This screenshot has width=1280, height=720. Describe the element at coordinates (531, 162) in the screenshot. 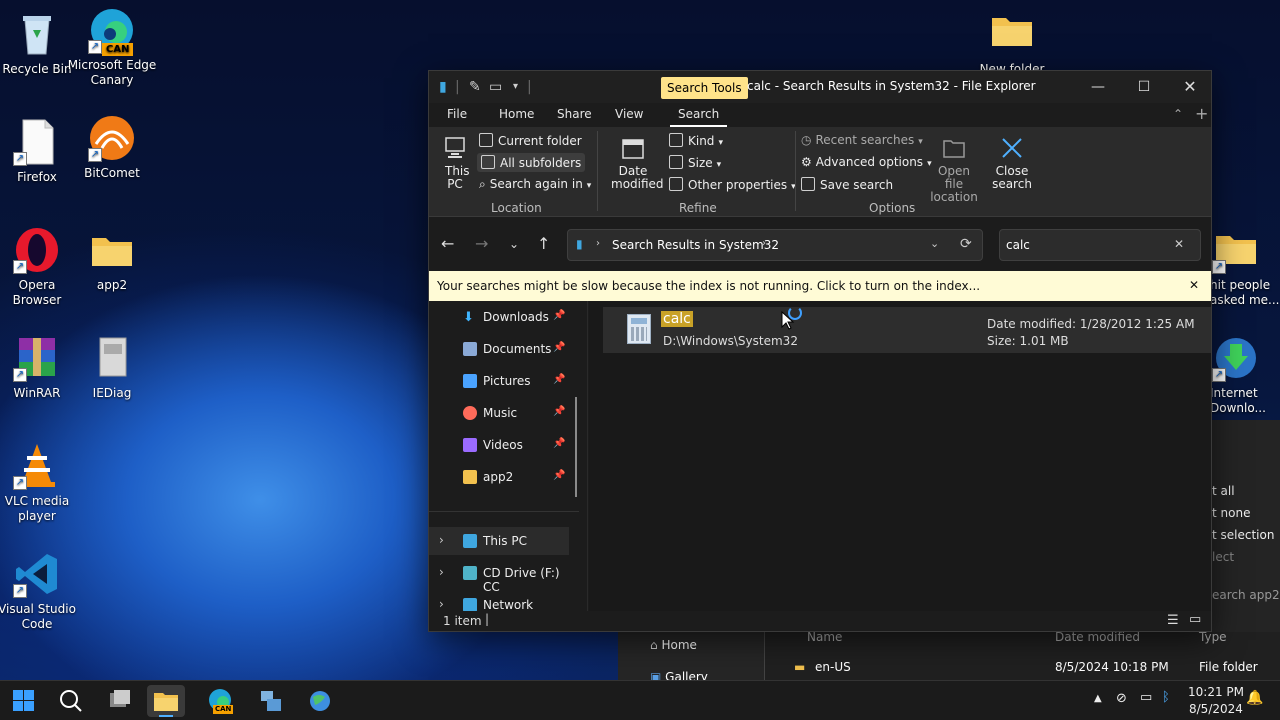

I see `all-subfolders-button: All subfolders` at that location.